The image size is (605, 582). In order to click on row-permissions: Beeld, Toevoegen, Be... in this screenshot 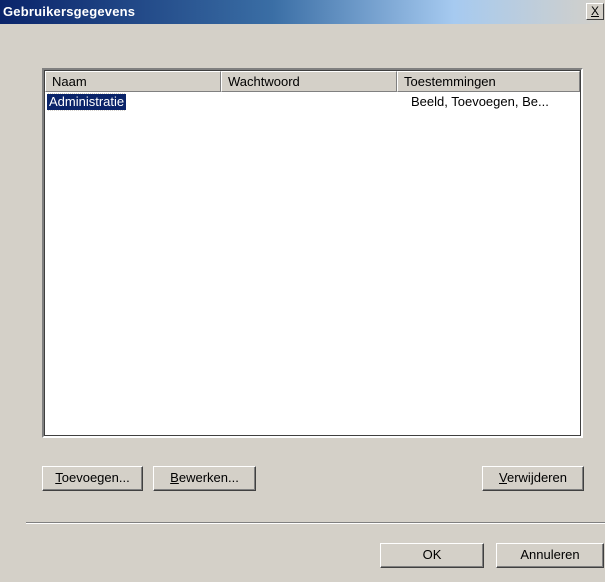, I will do `click(480, 101)`.